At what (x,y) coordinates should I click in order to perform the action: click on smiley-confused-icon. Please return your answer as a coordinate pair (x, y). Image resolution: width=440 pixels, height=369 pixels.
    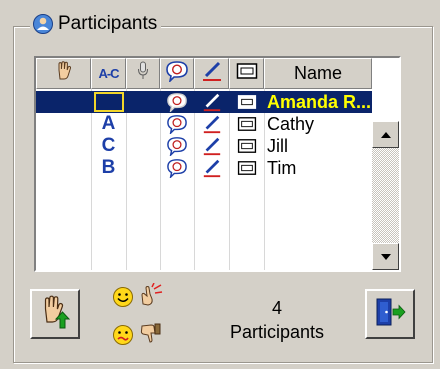
    Looking at the image, I should click on (123, 335).